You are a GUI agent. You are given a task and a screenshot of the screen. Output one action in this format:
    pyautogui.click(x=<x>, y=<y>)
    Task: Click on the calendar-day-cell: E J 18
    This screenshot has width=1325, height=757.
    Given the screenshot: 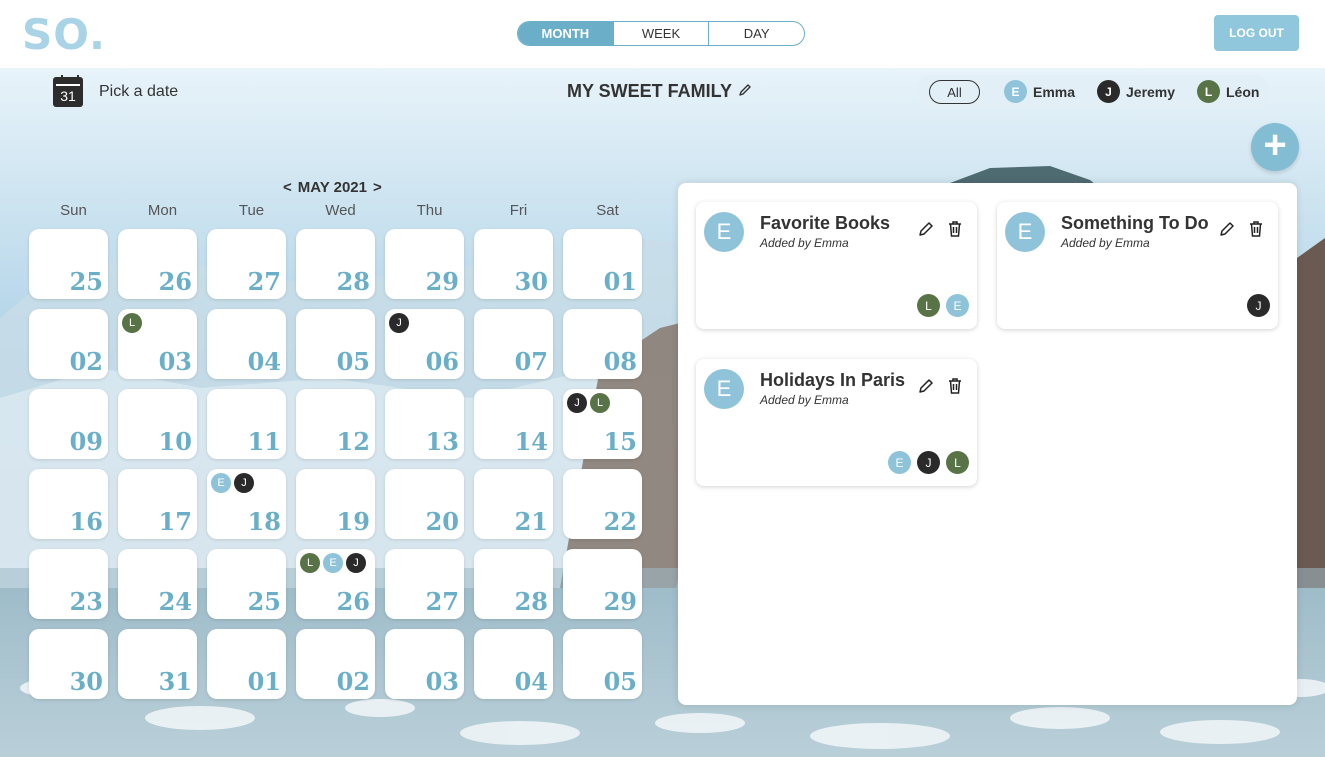 What is the action you would take?
    pyautogui.click(x=246, y=504)
    